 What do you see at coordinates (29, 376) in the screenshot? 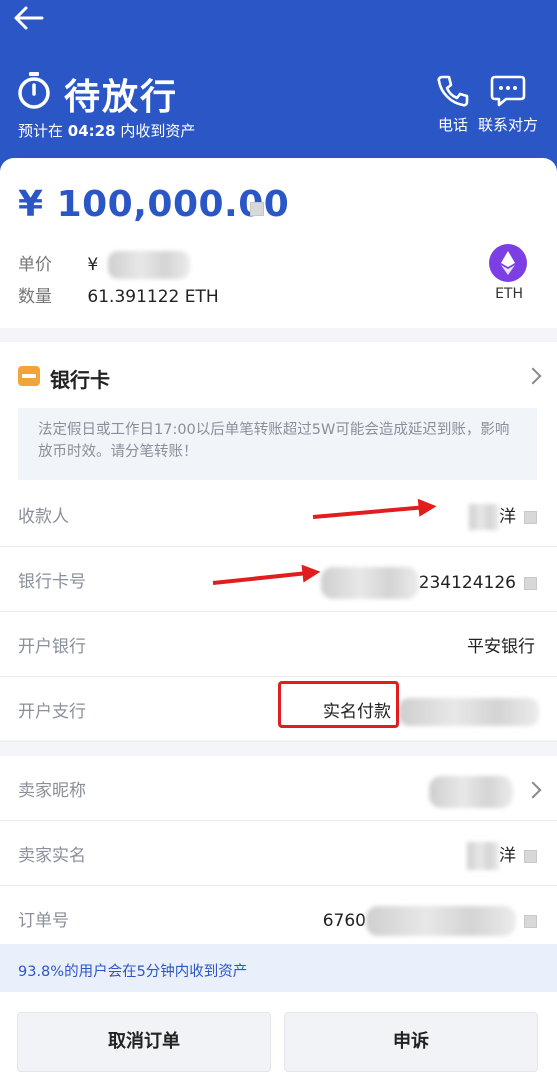
I see `bank-card-icon` at bounding box center [29, 376].